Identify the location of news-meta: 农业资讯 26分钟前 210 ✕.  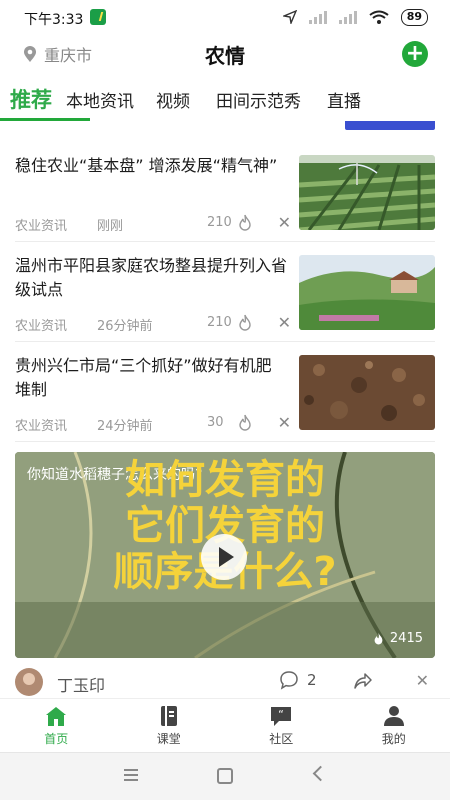
(153, 323).